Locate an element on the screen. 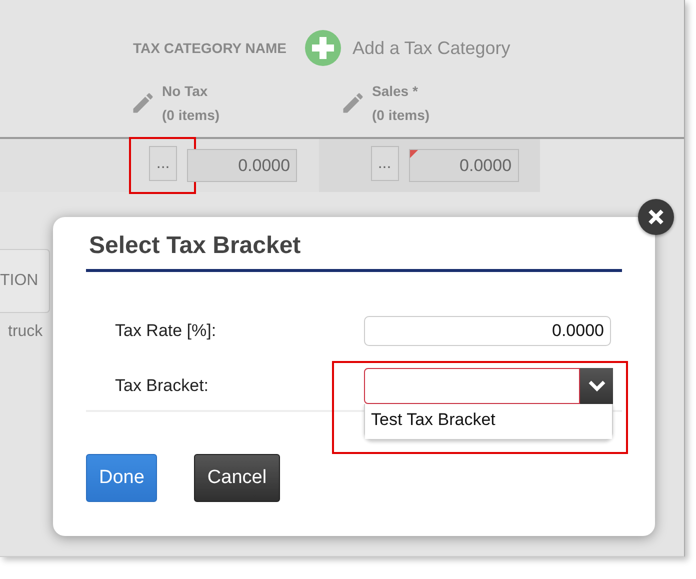 This screenshot has height=579, width=696. cancel-button: Cancel is located at coordinates (237, 478).